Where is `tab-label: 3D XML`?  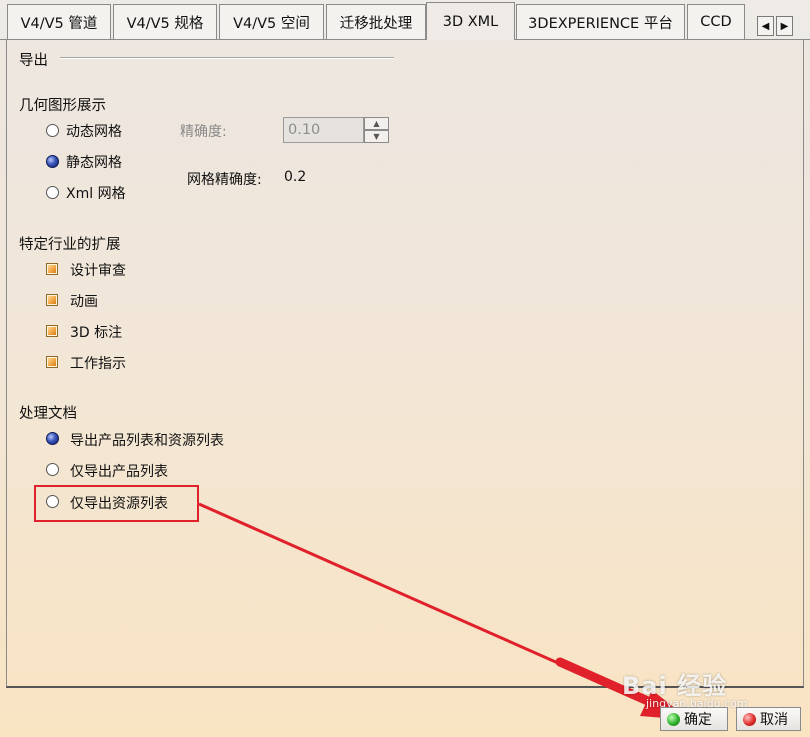 tab-label: 3D XML is located at coordinates (470, 21).